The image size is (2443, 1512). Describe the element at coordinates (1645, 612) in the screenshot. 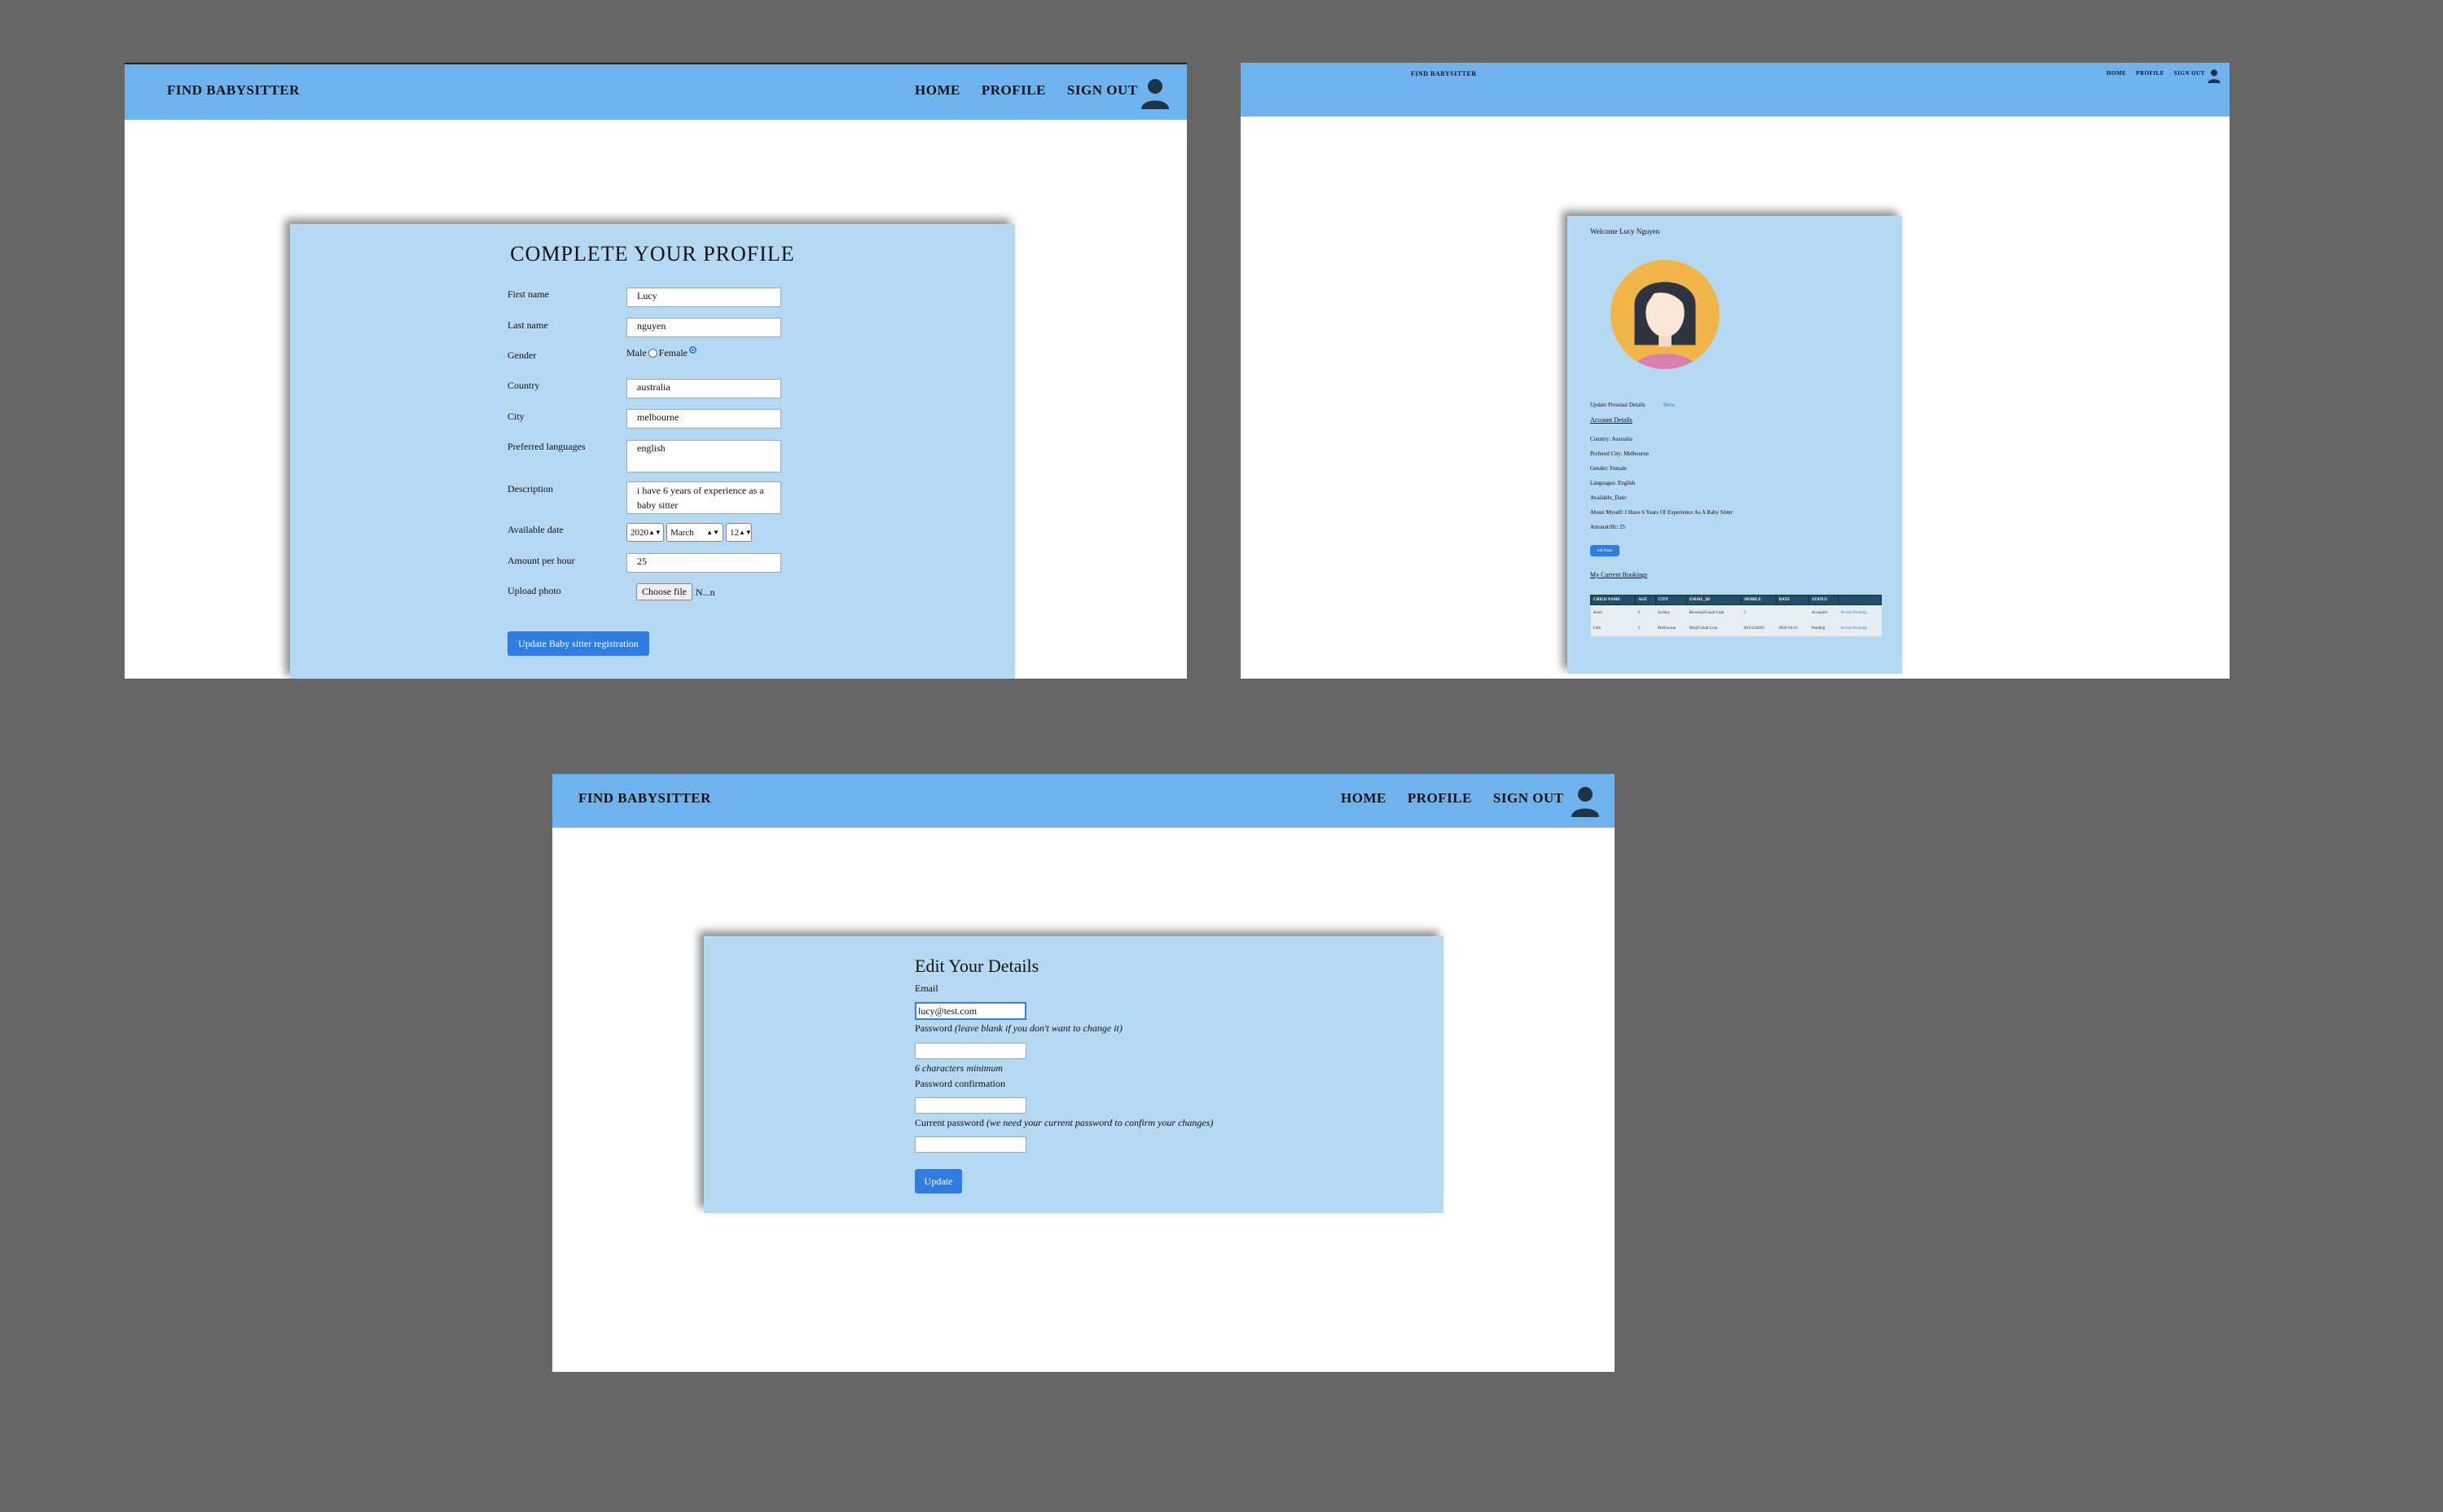

I see `table-cell: 4` at that location.